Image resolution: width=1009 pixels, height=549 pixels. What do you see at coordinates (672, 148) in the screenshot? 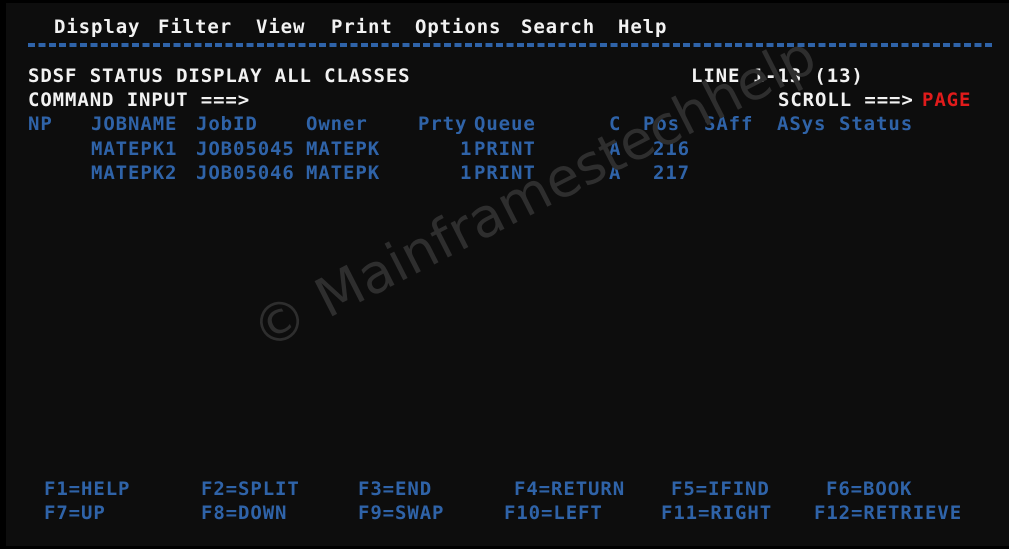
I see `cell-pos: 216` at bounding box center [672, 148].